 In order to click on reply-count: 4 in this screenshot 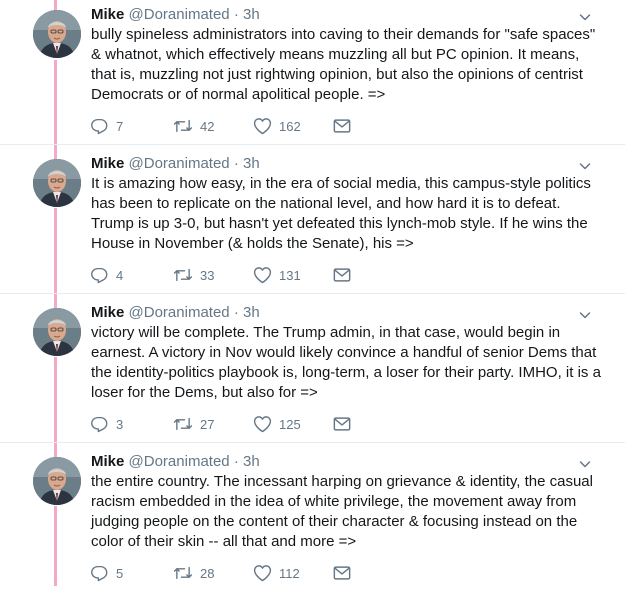, I will do `click(120, 275)`.